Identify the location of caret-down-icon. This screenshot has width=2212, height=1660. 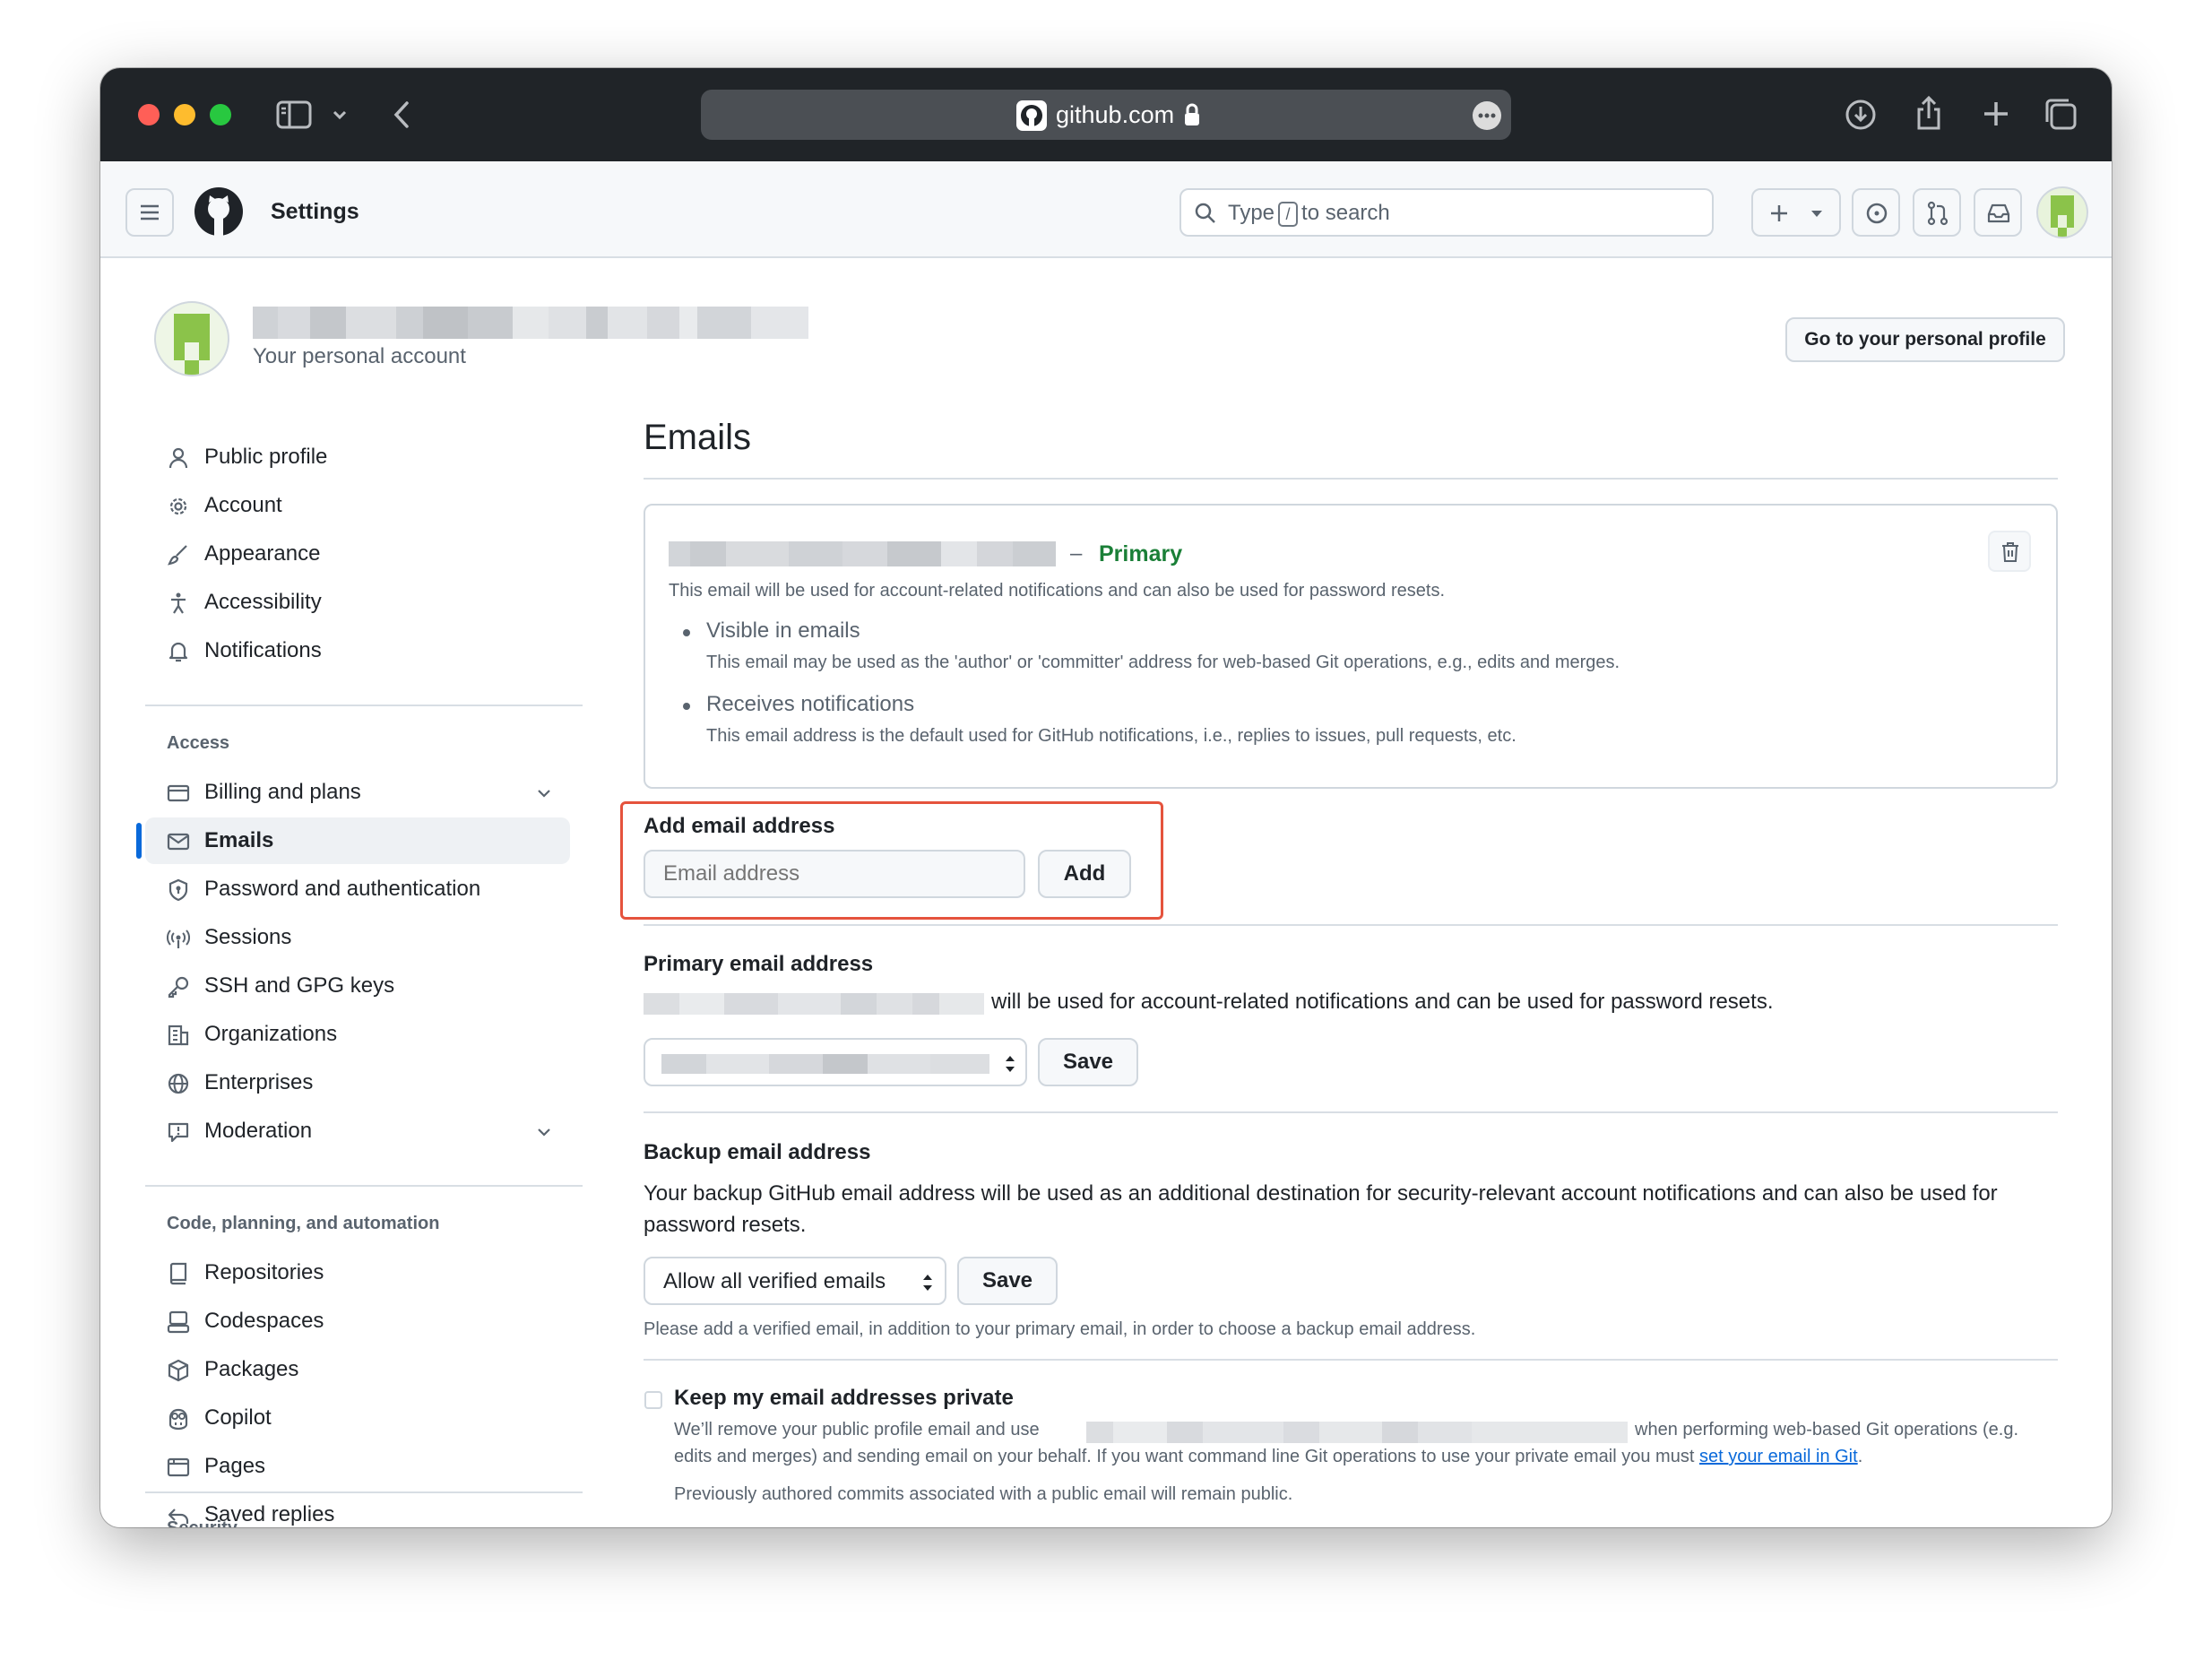
(1817, 214).